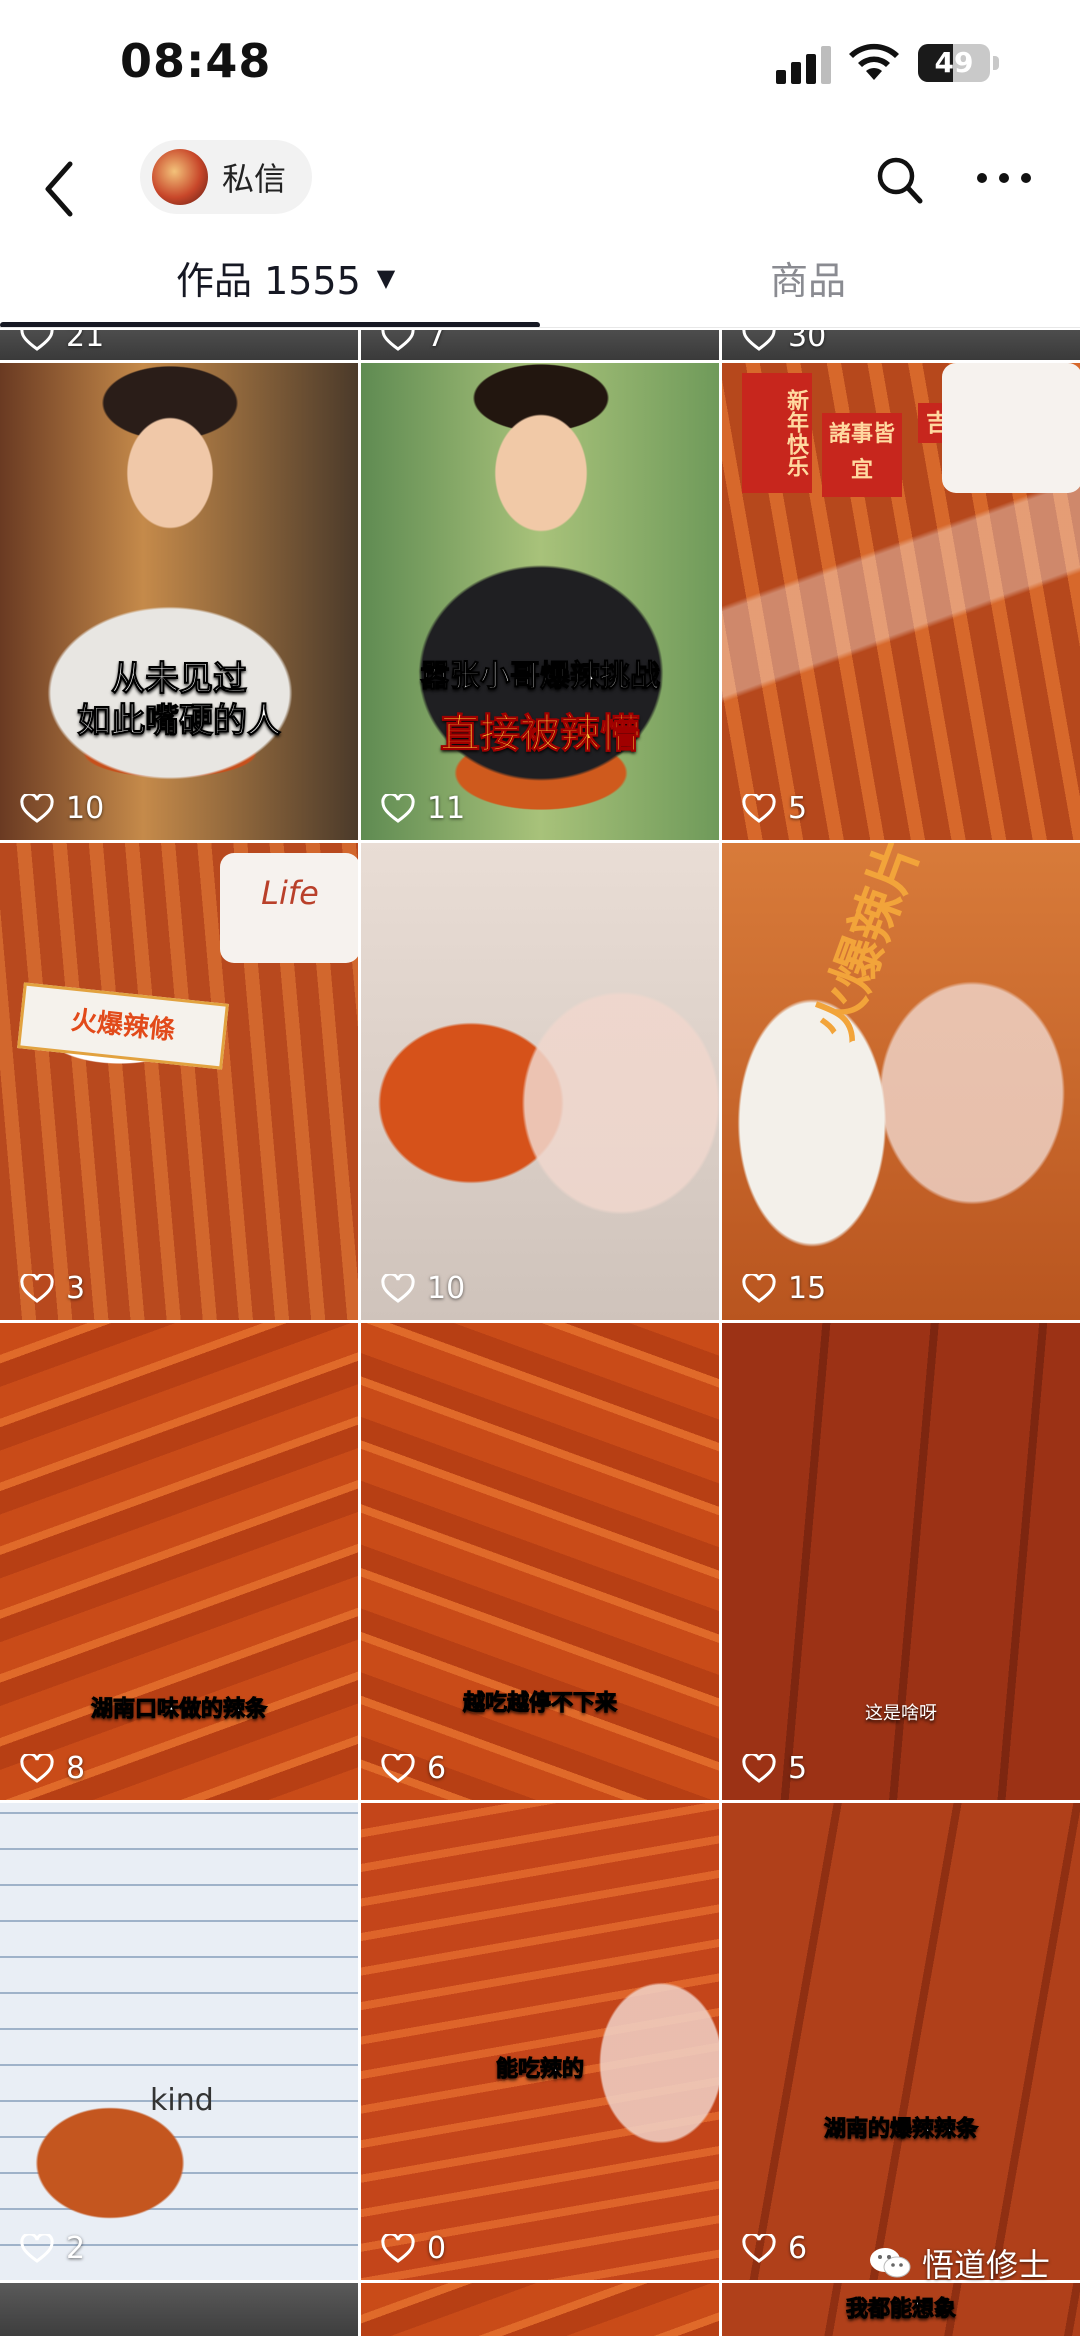  What do you see at coordinates (1004, 178) in the screenshot?
I see `more-dots-icon` at bounding box center [1004, 178].